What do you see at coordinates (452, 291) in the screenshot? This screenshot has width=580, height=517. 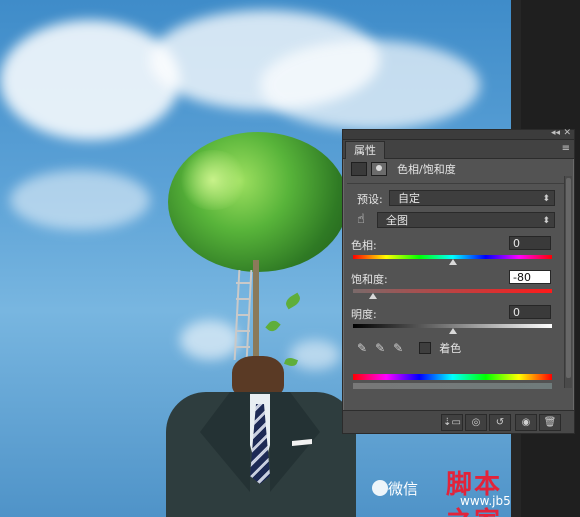 I see `saturation-slider-track` at bounding box center [452, 291].